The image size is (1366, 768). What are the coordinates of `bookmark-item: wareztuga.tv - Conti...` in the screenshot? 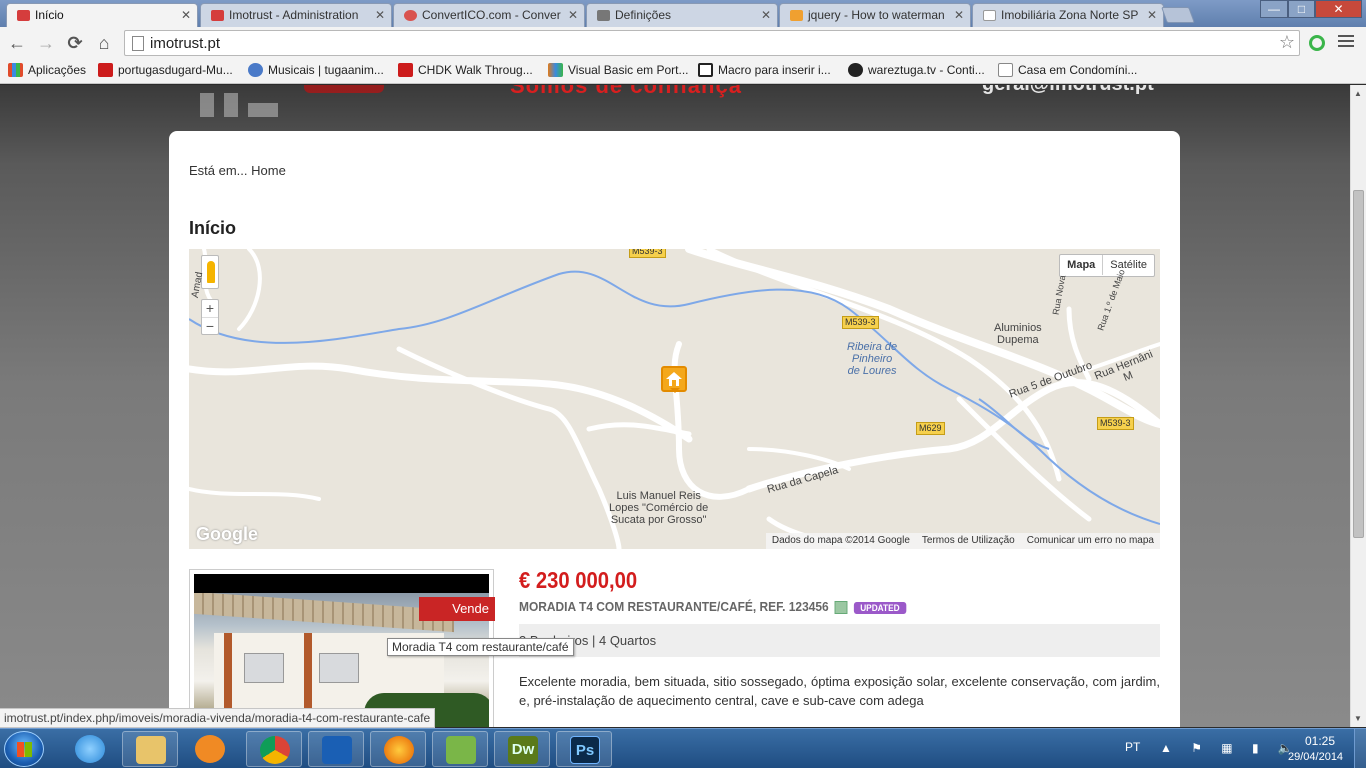 It's located at (916, 70).